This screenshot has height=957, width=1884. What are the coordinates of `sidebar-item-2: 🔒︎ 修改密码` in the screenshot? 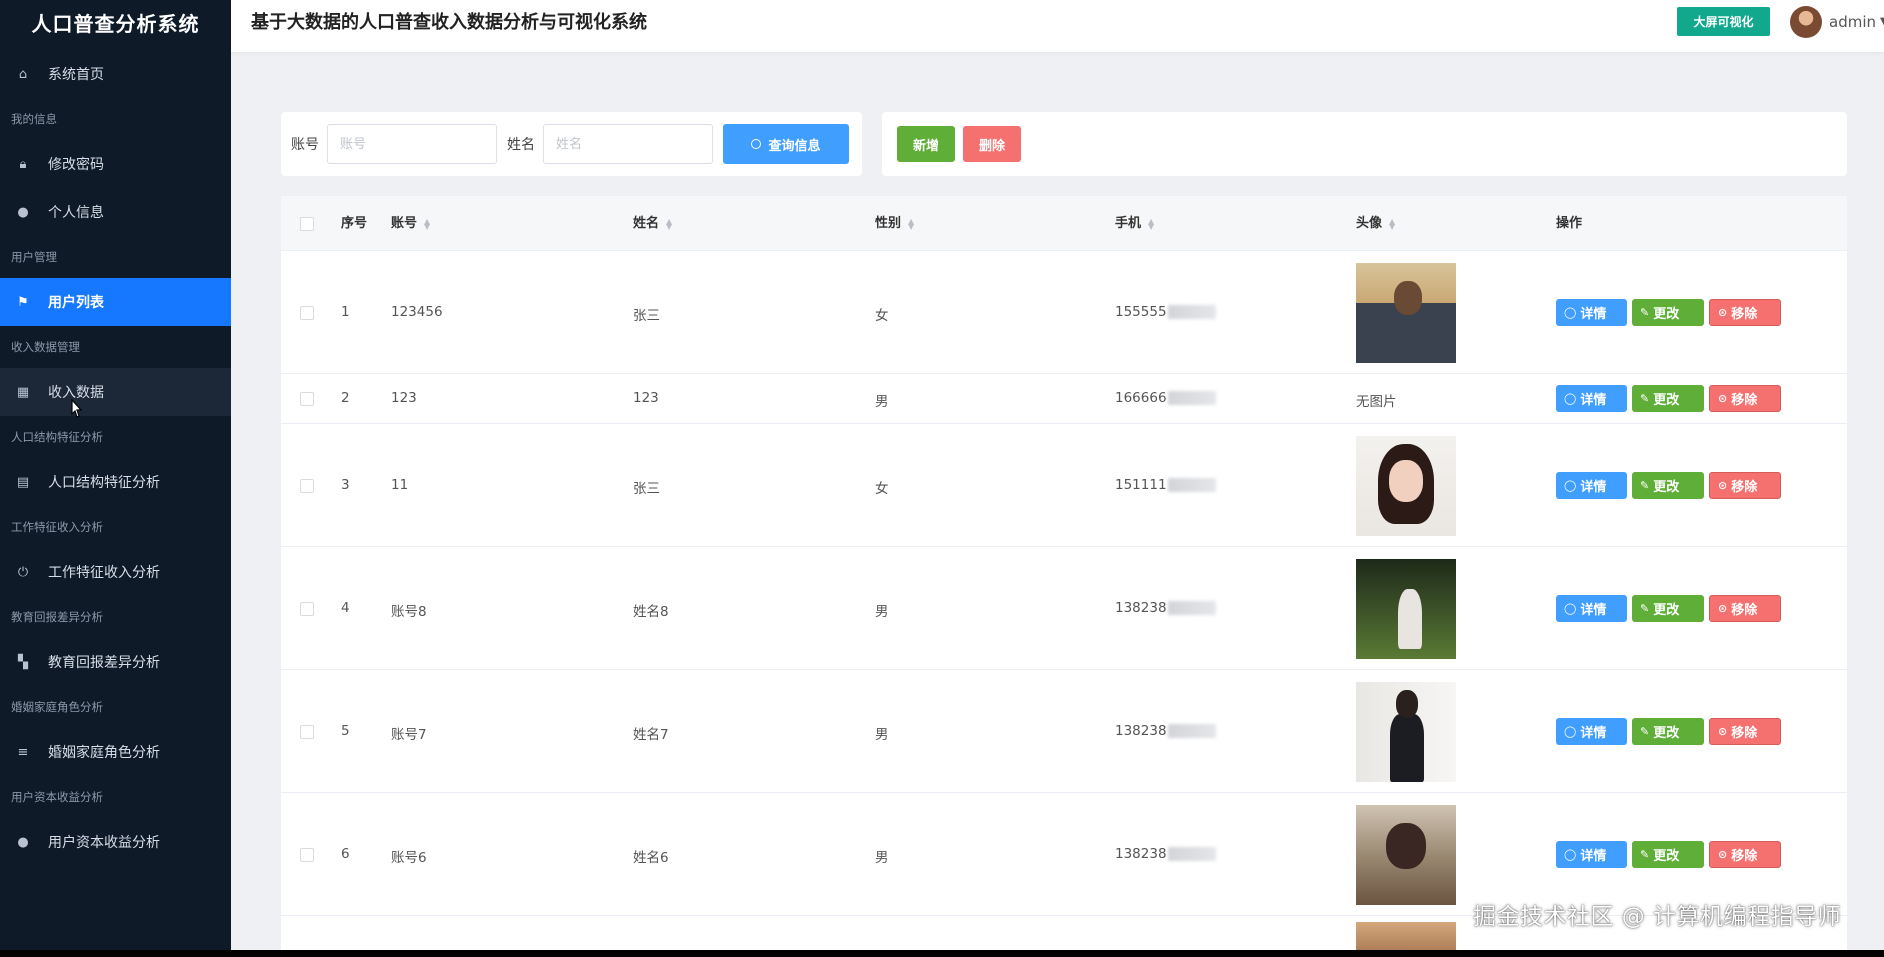 It's located at (115, 164).